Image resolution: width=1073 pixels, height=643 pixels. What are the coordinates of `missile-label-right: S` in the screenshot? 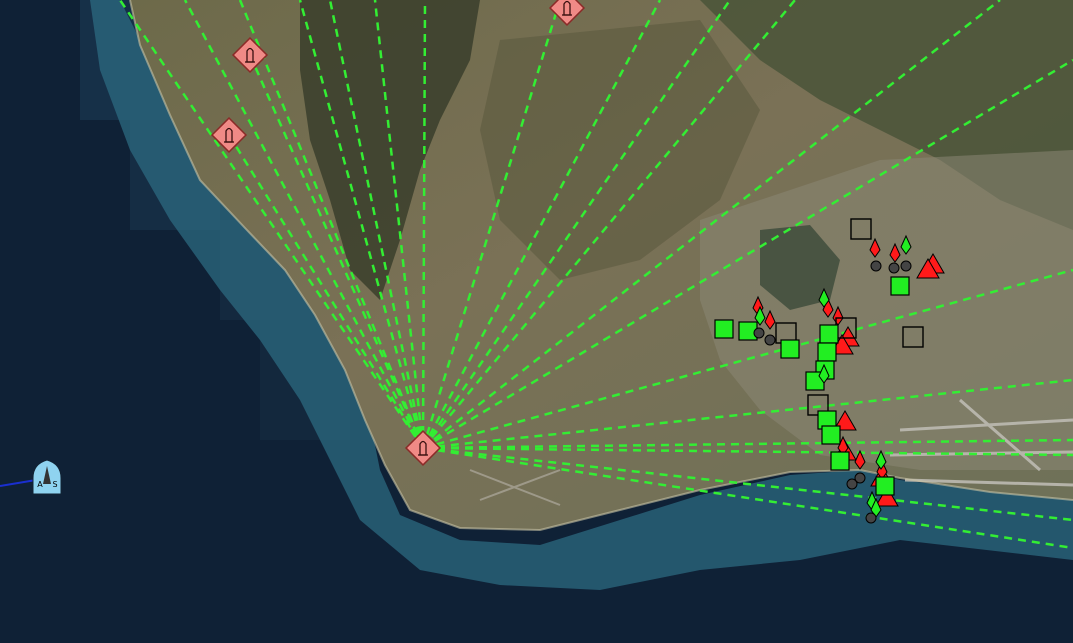 It's located at (54, 484).